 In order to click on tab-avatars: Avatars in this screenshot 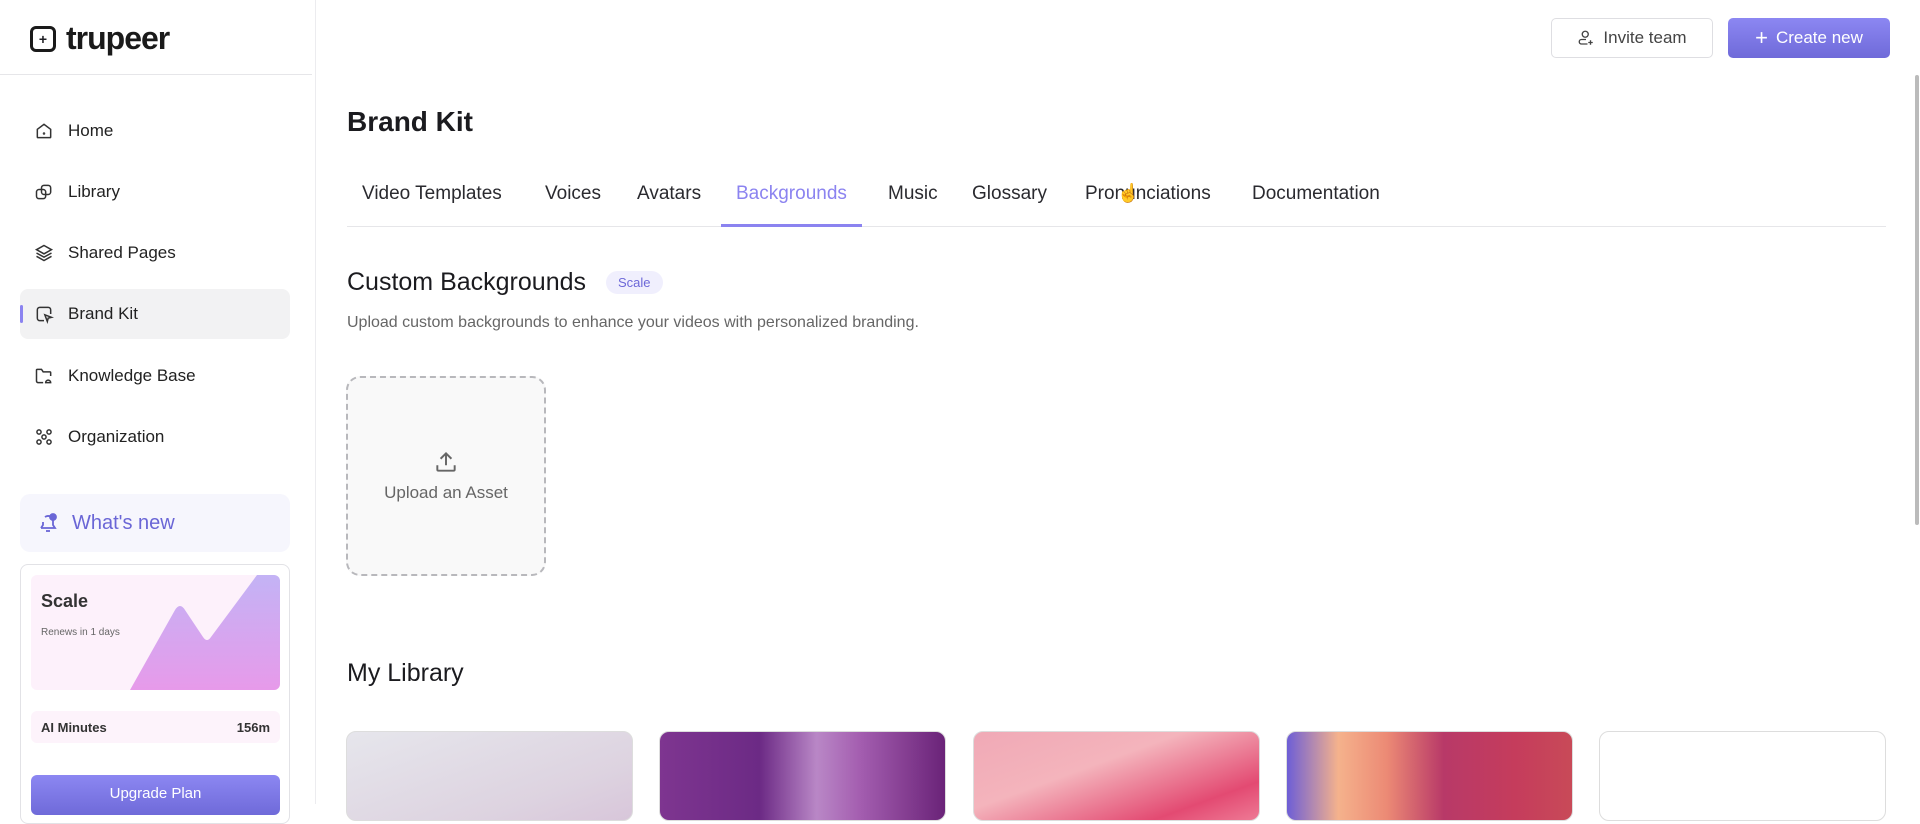, I will do `click(669, 205)`.